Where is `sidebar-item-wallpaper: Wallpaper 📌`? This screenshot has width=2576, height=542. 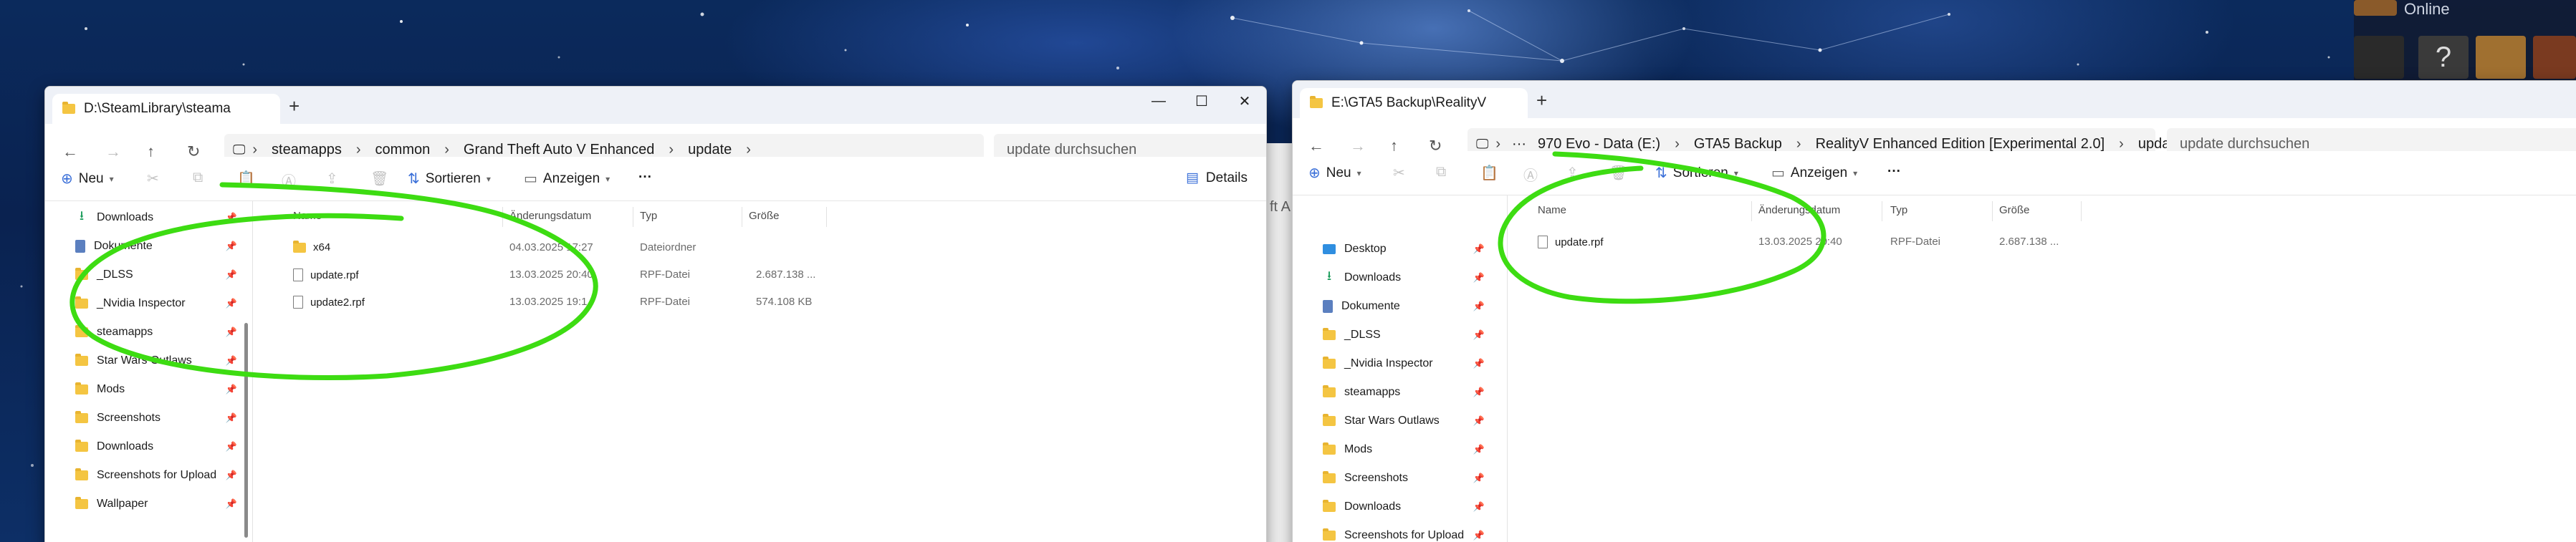 sidebar-item-wallpaper: Wallpaper 📌 is located at coordinates (161, 504).